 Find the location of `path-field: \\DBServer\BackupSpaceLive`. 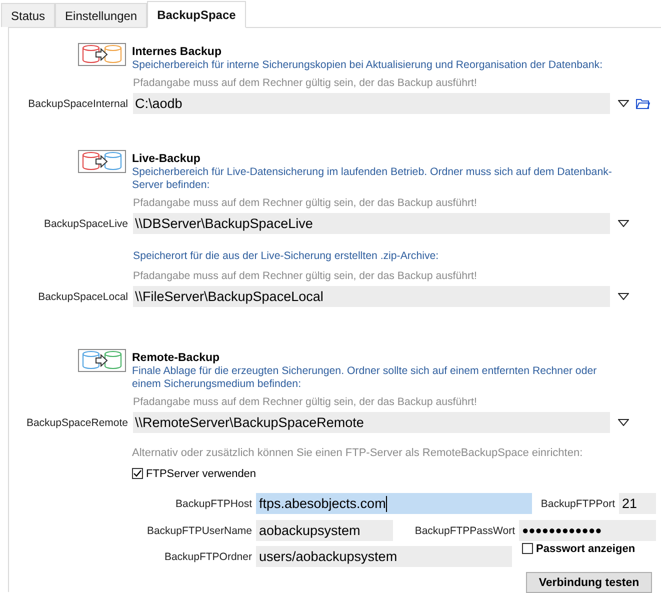

path-field: \\DBServer\BackupSpaceLive is located at coordinates (371, 223).